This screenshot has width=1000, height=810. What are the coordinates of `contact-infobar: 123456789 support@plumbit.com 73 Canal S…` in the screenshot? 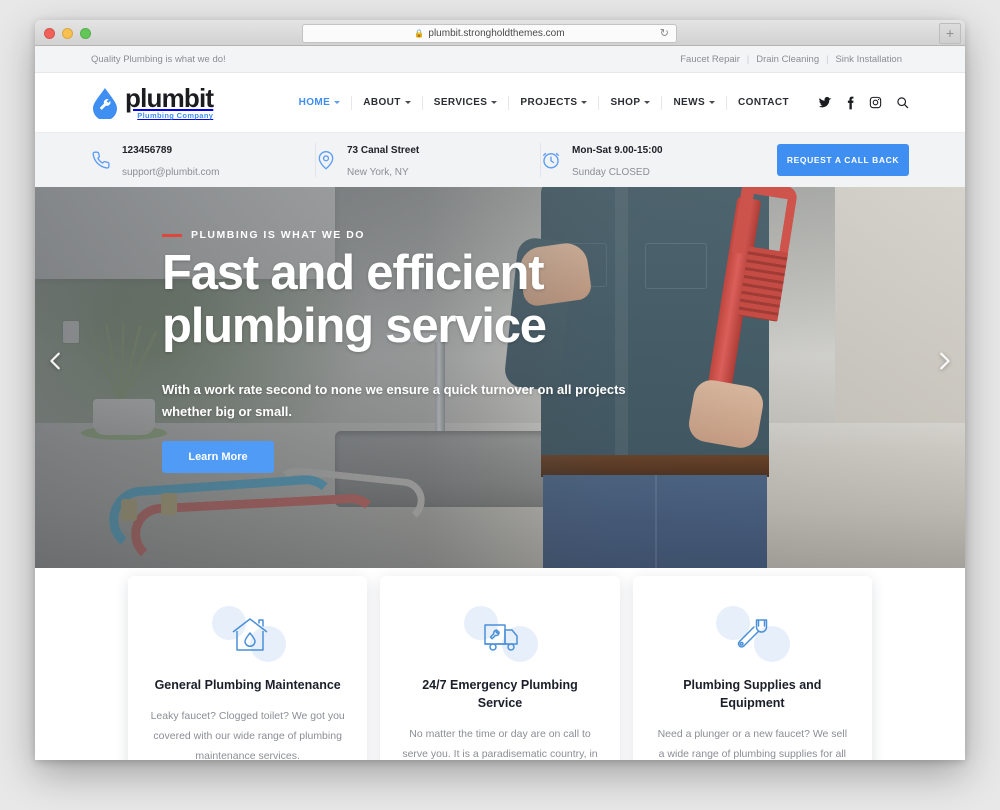 It's located at (500, 160).